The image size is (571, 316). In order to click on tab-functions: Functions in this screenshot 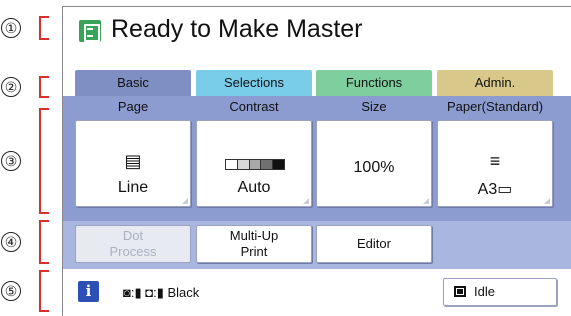, I will do `click(374, 83)`.